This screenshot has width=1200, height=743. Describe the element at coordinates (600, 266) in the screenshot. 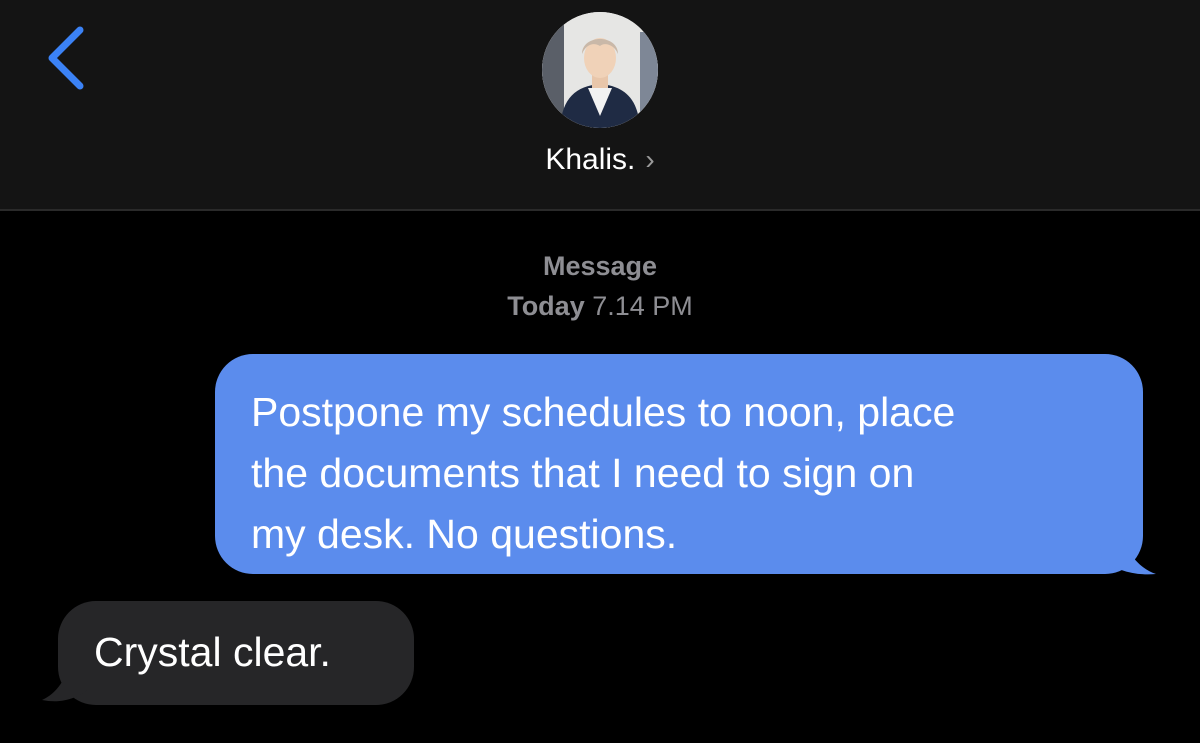

I see `service-label: Message` at that location.